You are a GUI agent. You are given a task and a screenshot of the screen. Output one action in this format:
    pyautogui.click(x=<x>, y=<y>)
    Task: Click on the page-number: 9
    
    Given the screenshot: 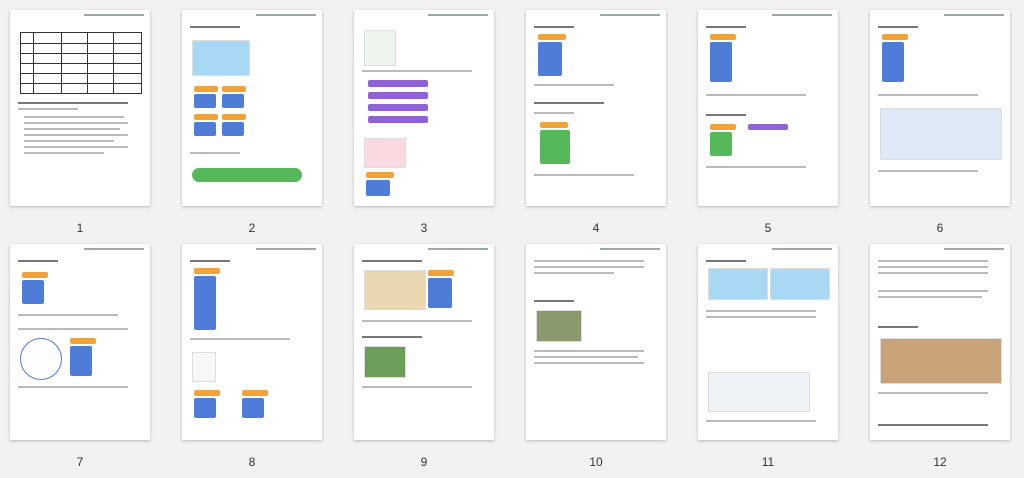 What is the action you would take?
    pyautogui.click(x=424, y=462)
    